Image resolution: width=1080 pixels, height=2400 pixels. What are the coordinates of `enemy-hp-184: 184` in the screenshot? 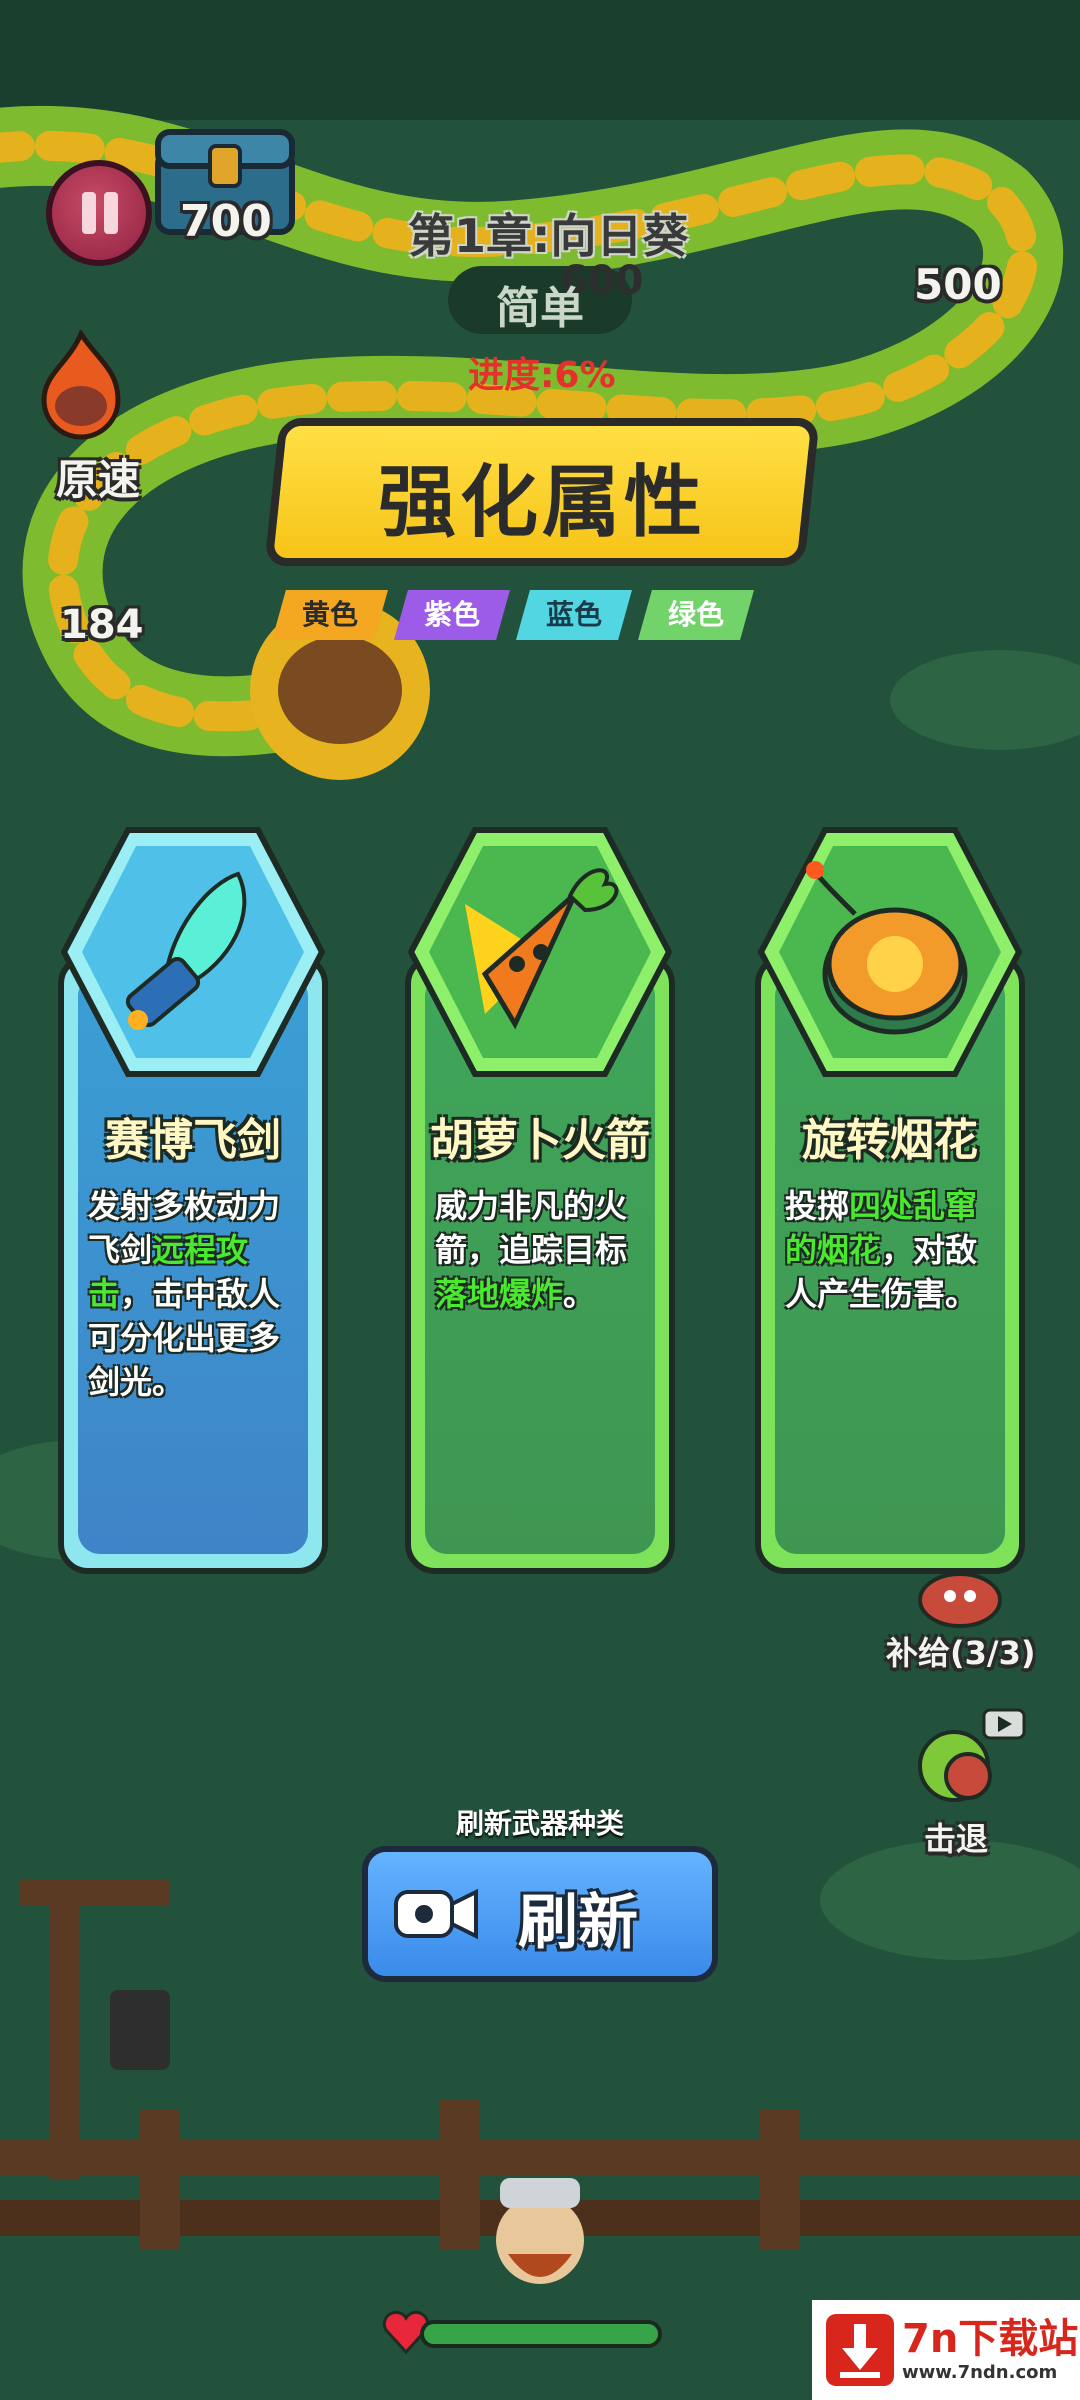 It's located at (102, 625).